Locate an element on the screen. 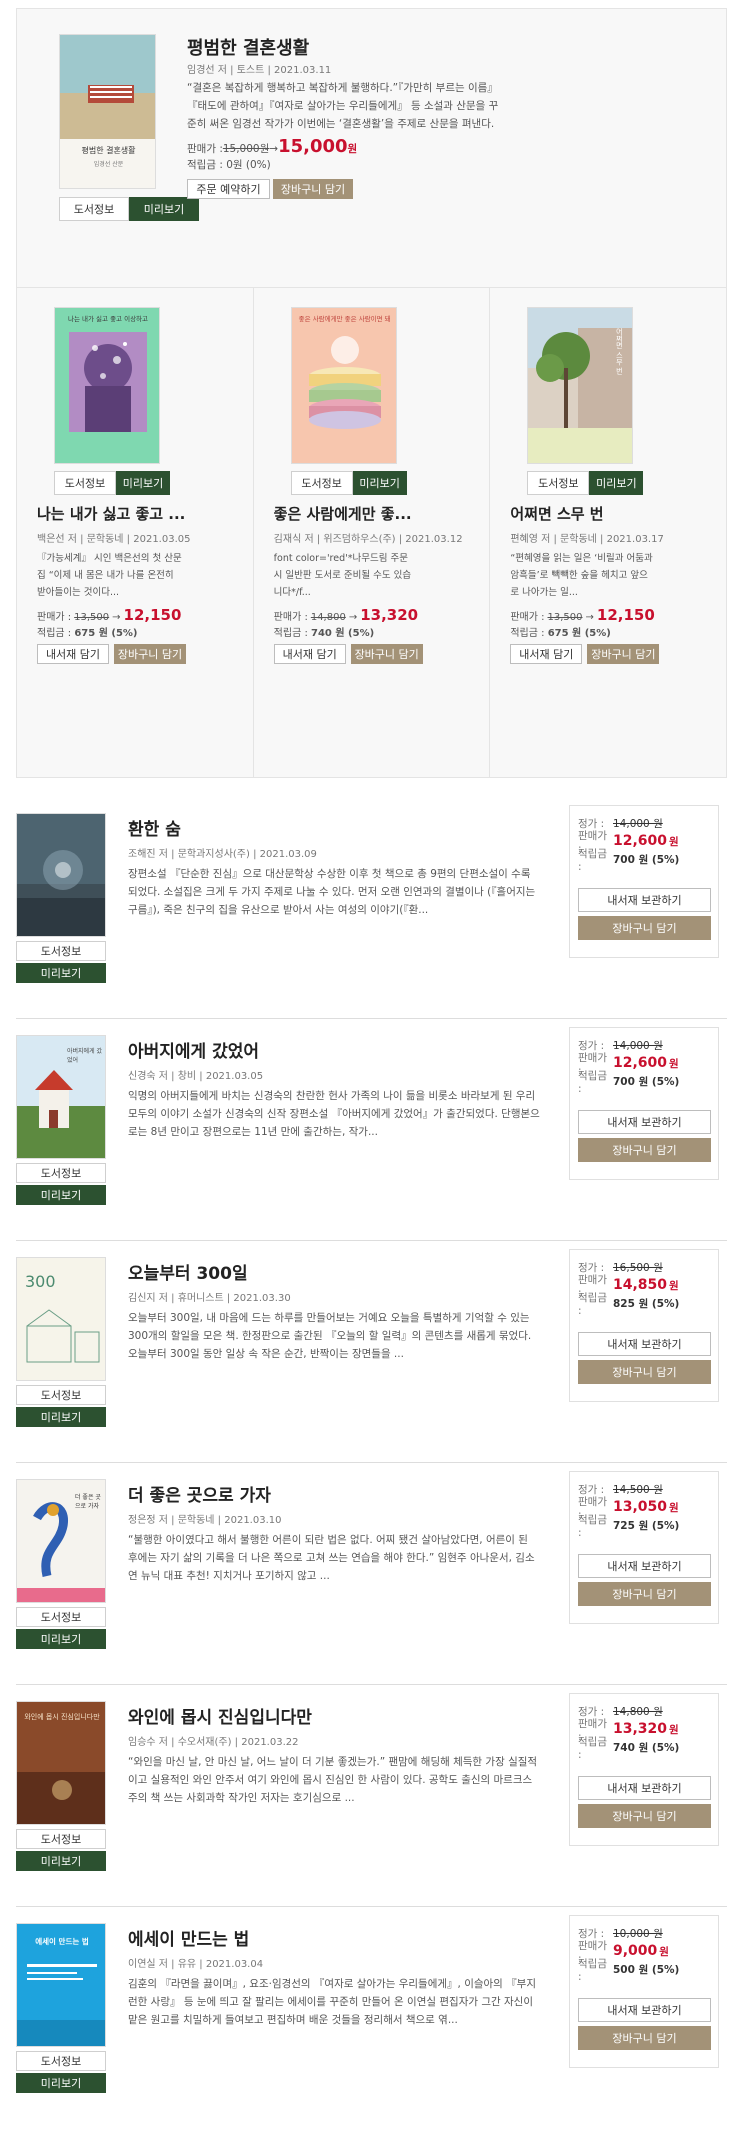 This screenshot has width=743, height=2139. grid-cover: 어쩌면 스무 번 is located at coordinates (580, 385).